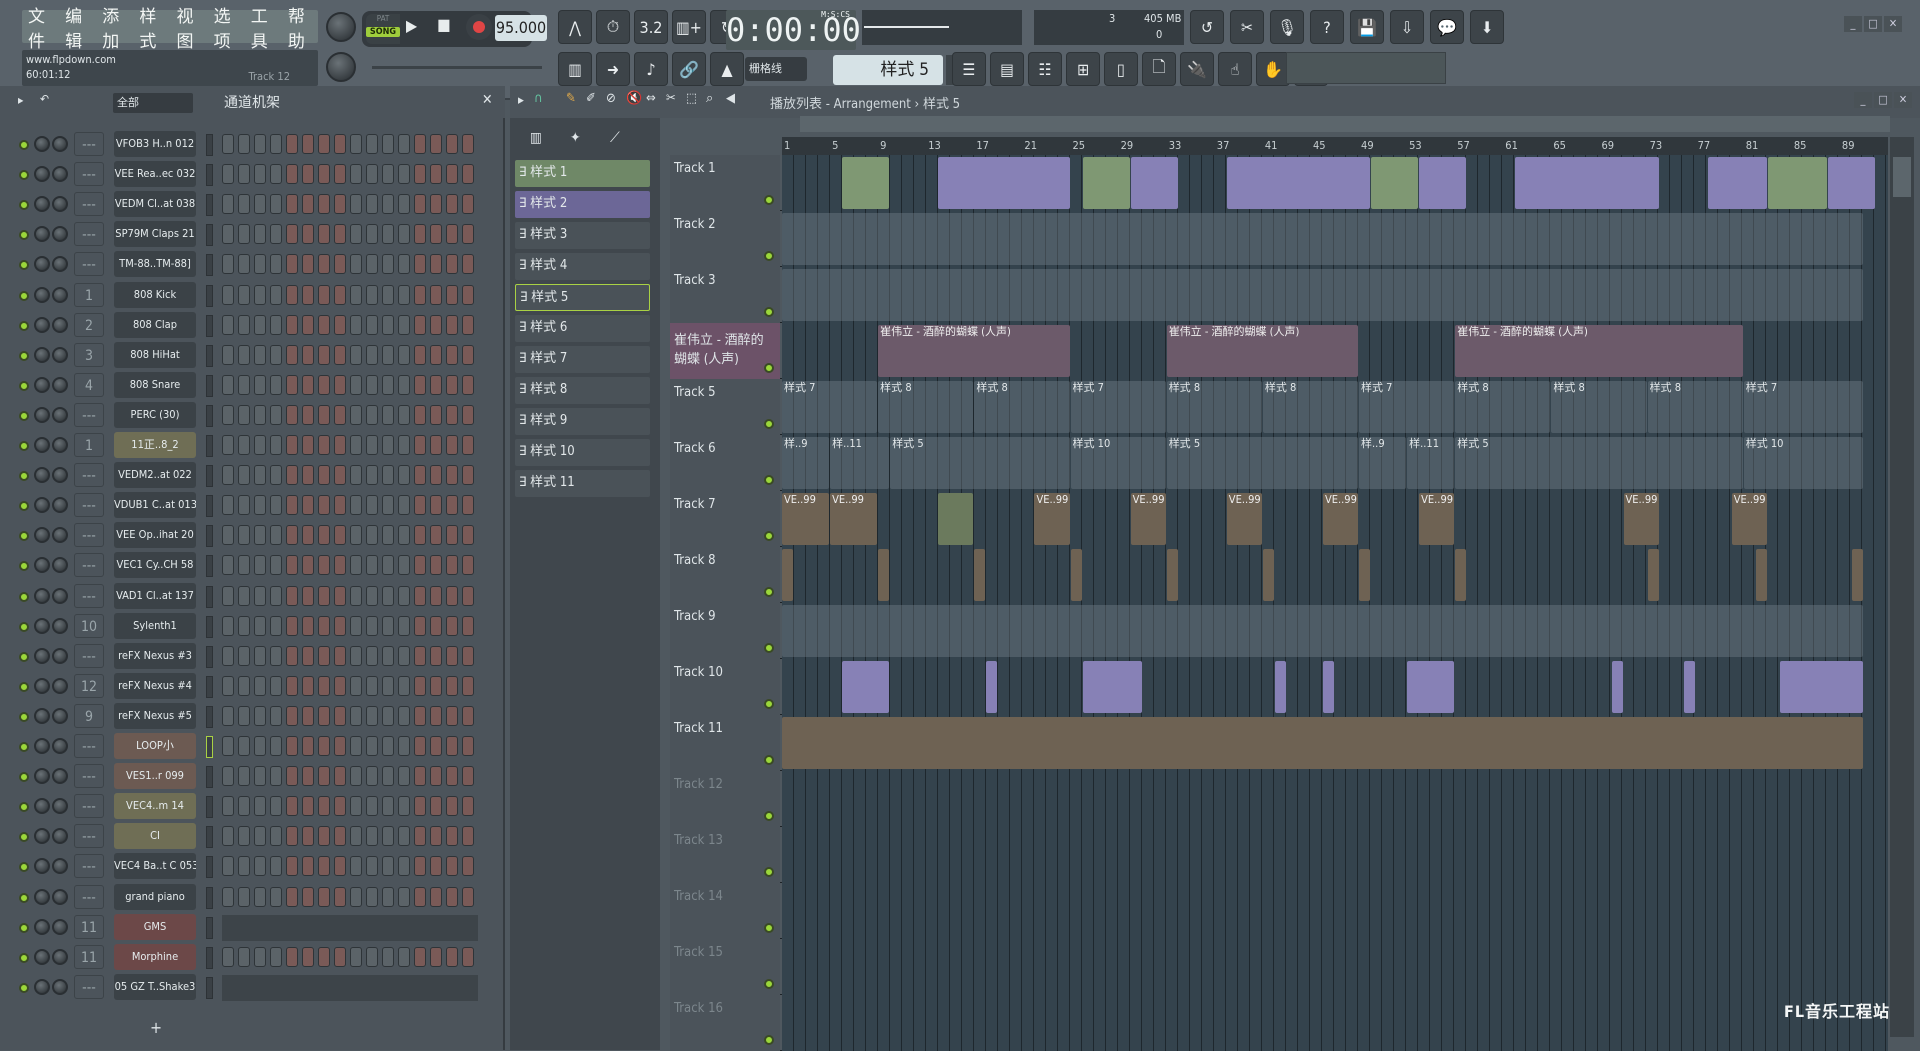  What do you see at coordinates (1273, 69) in the screenshot?
I see `hand-button: ✋` at bounding box center [1273, 69].